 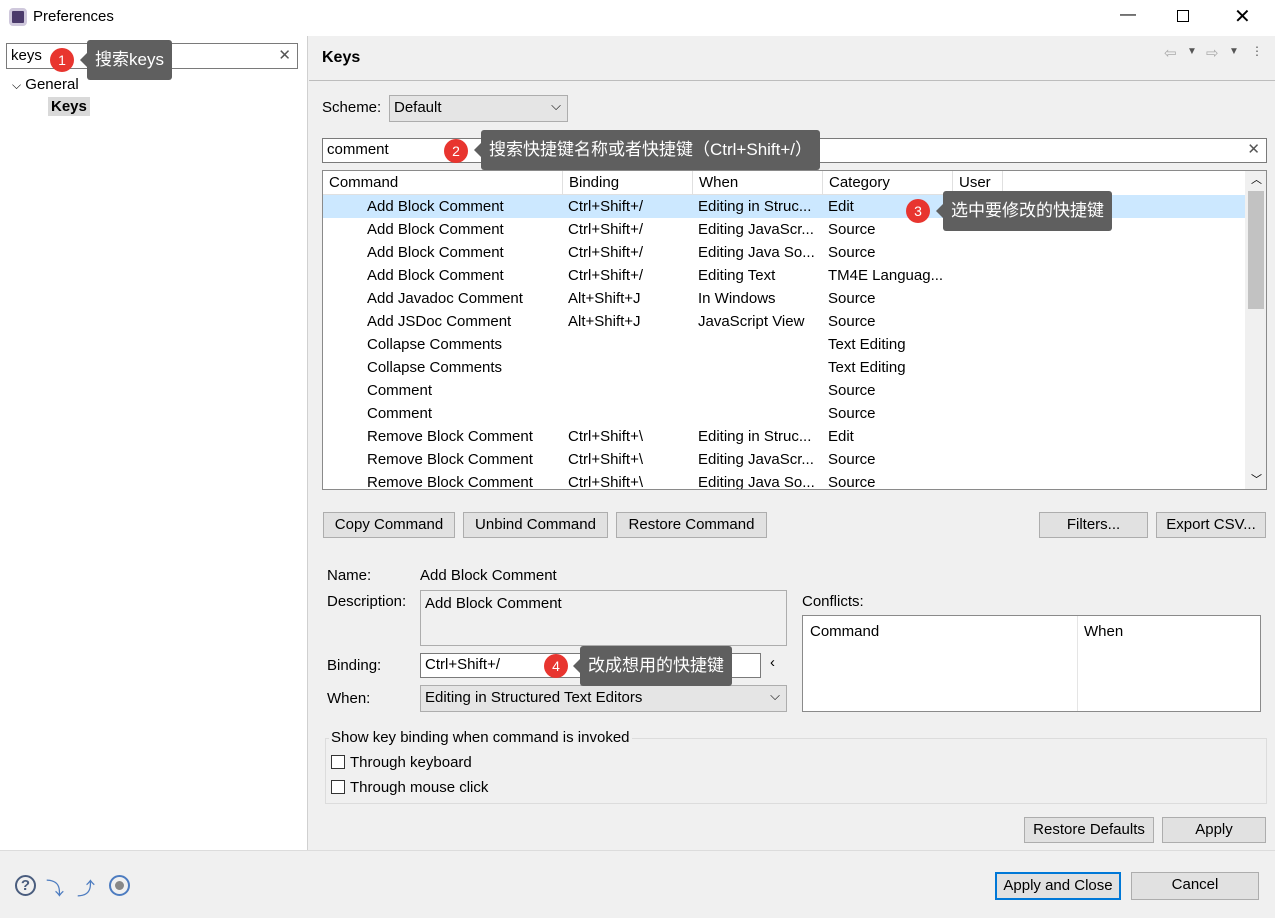 What do you see at coordinates (478, 108) in the screenshot?
I see `scheme-select: Default ⌵` at bounding box center [478, 108].